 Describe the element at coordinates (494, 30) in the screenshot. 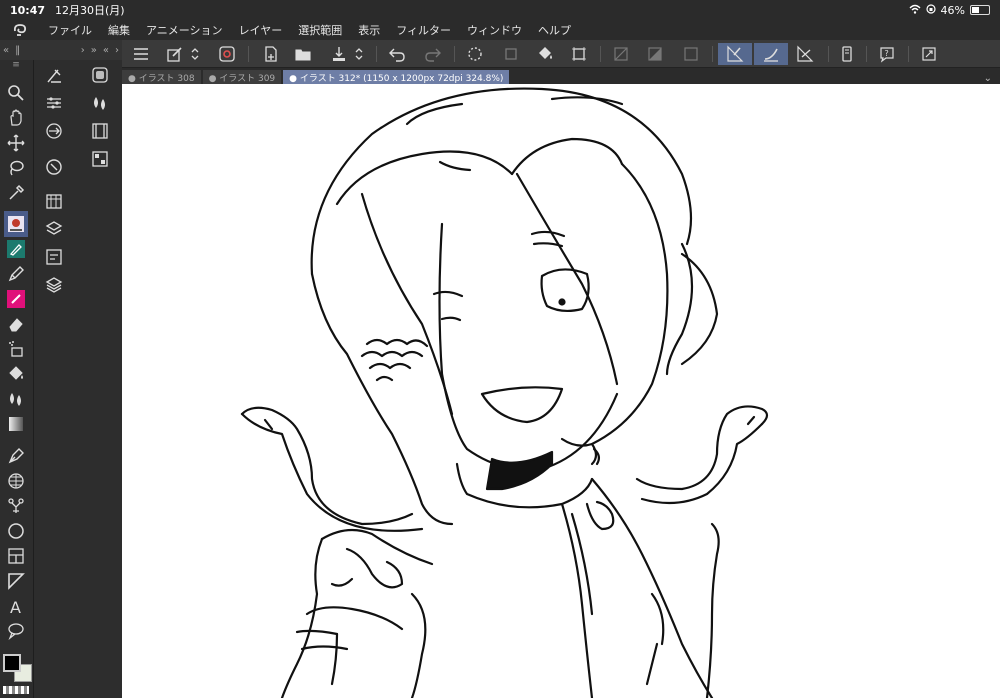

I see `menu-window: ウィンドウ` at that location.